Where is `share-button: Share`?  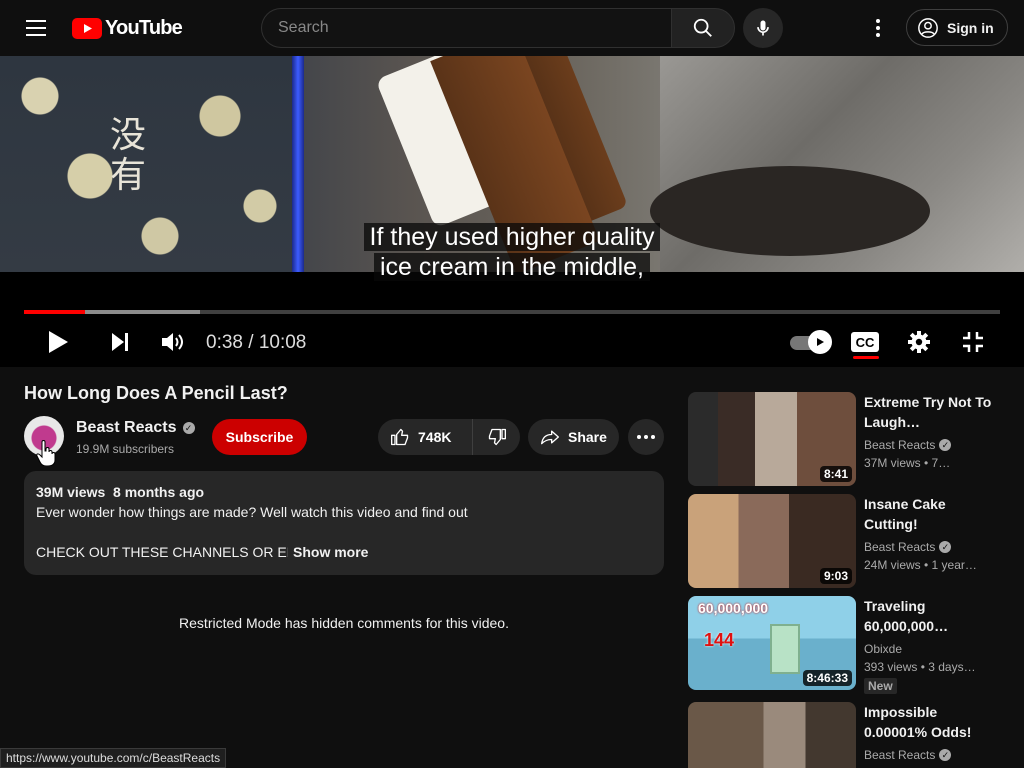
share-button: Share is located at coordinates (573, 437).